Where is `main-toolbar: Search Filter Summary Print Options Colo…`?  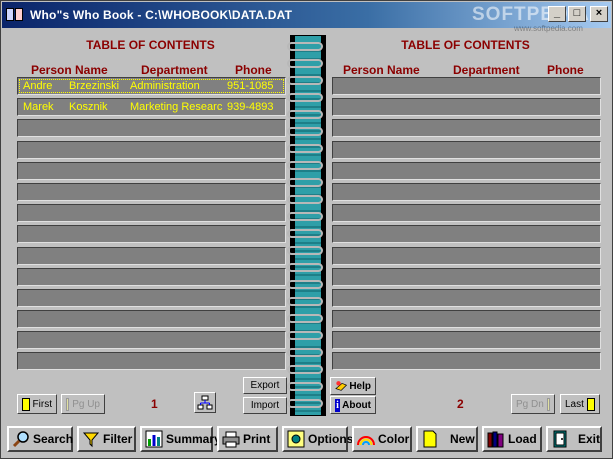 main-toolbar: Search Filter Summary Print Options Colo… is located at coordinates (306, 439).